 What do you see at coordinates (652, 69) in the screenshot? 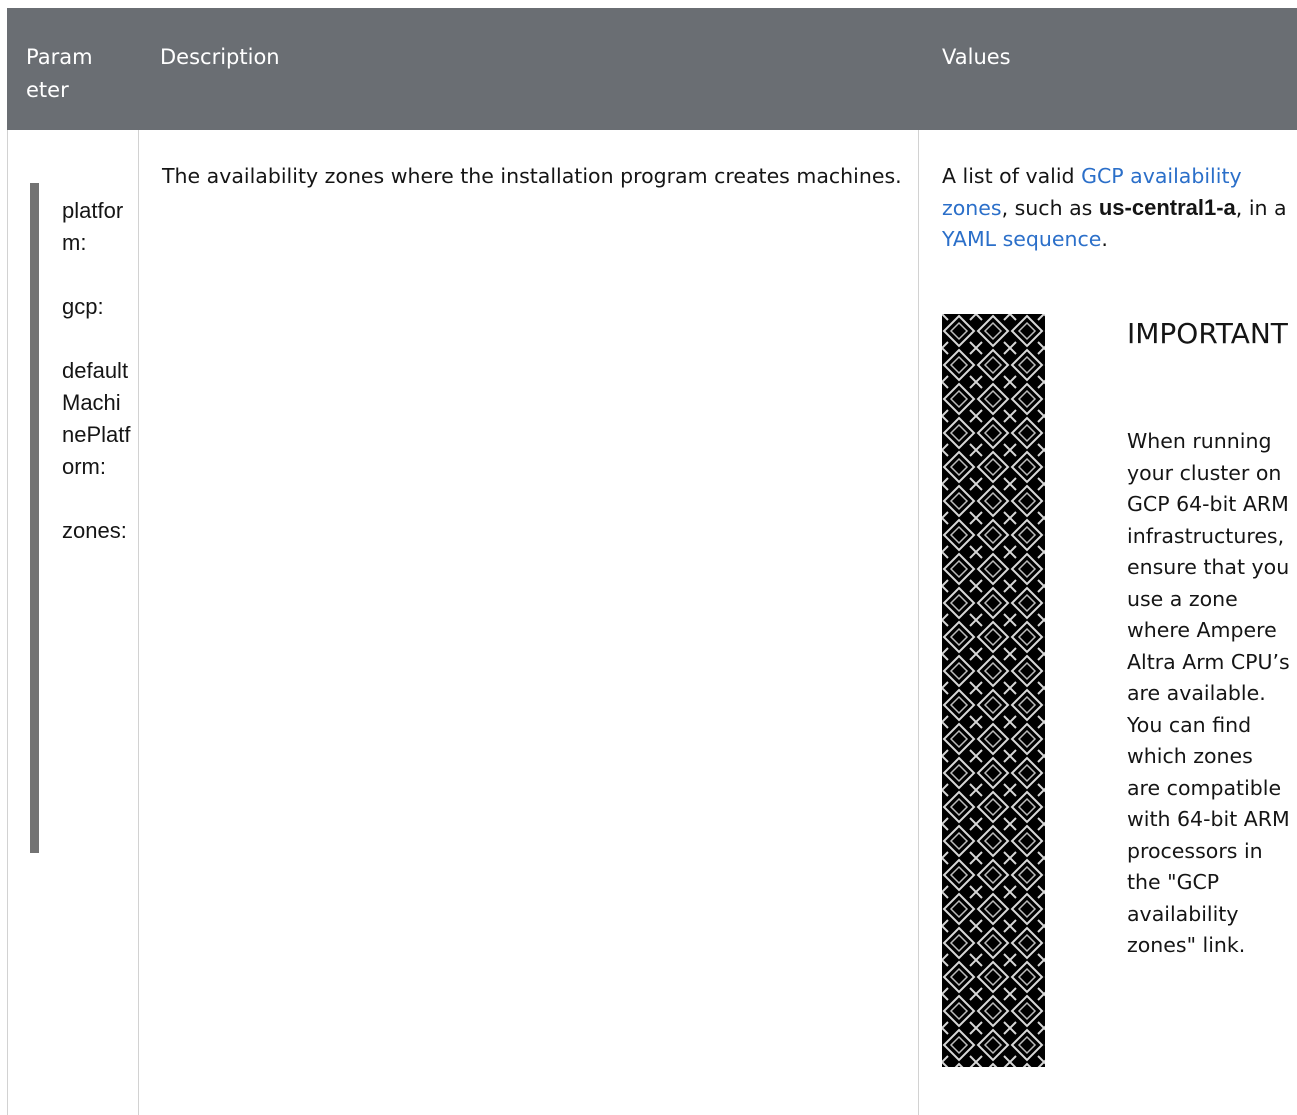
I see `table-header: Param eter Description Values` at bounding box center [652, 69].